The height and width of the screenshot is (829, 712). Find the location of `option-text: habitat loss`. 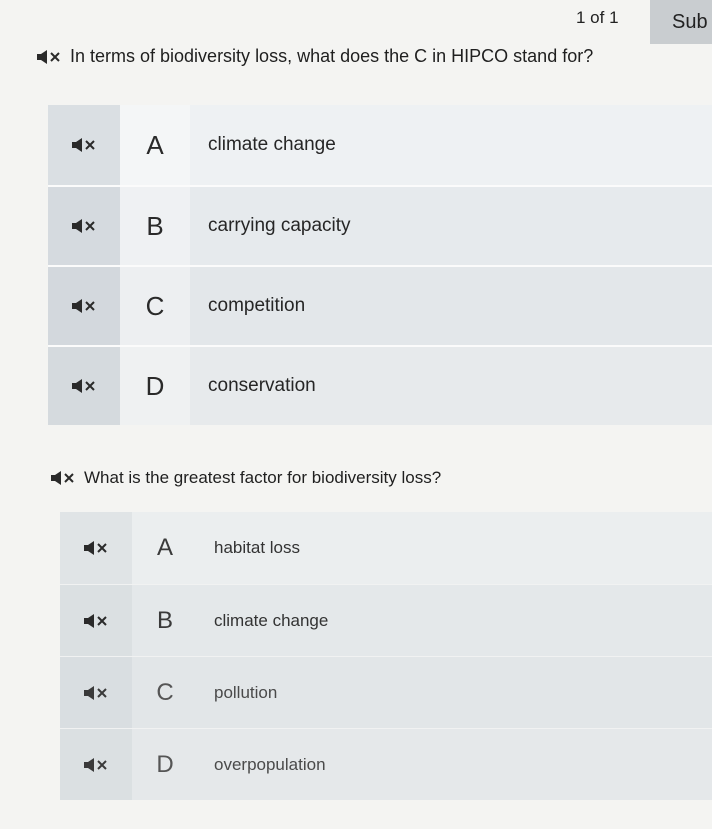

option-text: habitat loss is located at coordinates (257, 547).